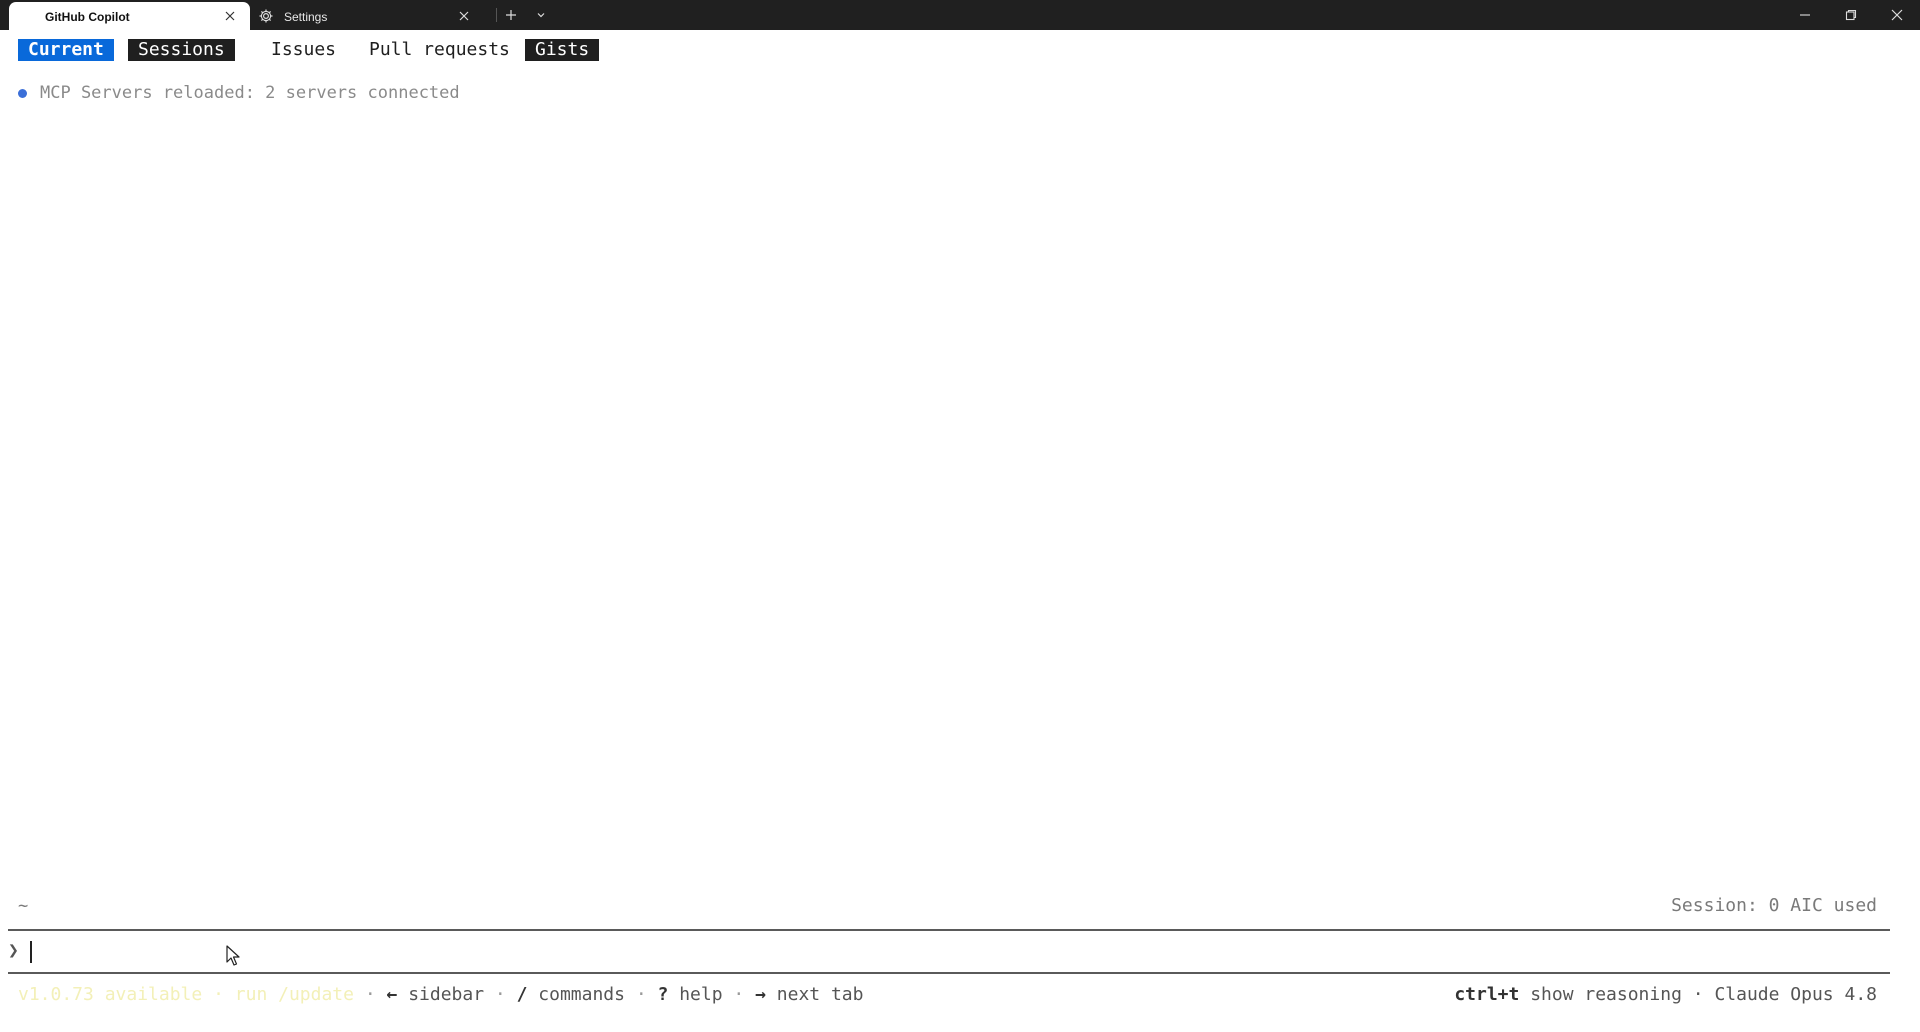 This screenshot has width=1920, height=1032. I want to click on tab-divider, so click(496, 15).